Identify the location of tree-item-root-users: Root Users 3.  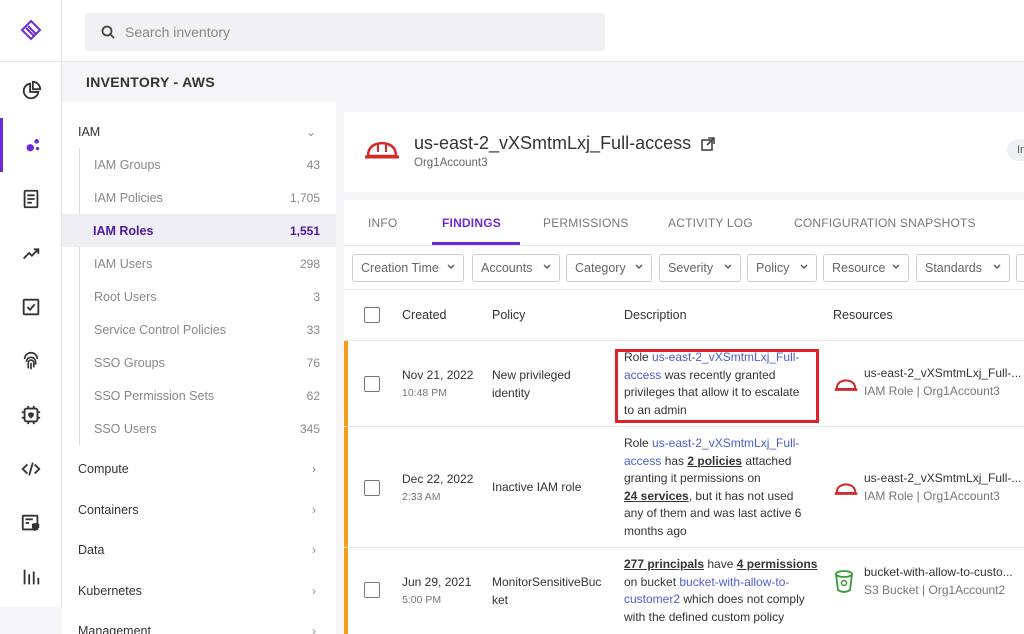
(207, 296).